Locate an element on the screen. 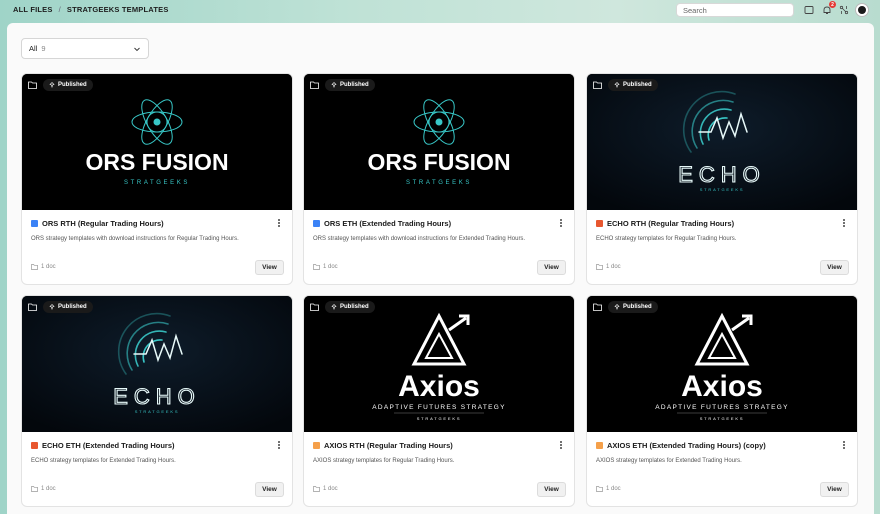 The width and height of the screenshot is (880, 514). card-title: ECHO RTH (Regular Trading Hours) is located at coordinates (665, 223).